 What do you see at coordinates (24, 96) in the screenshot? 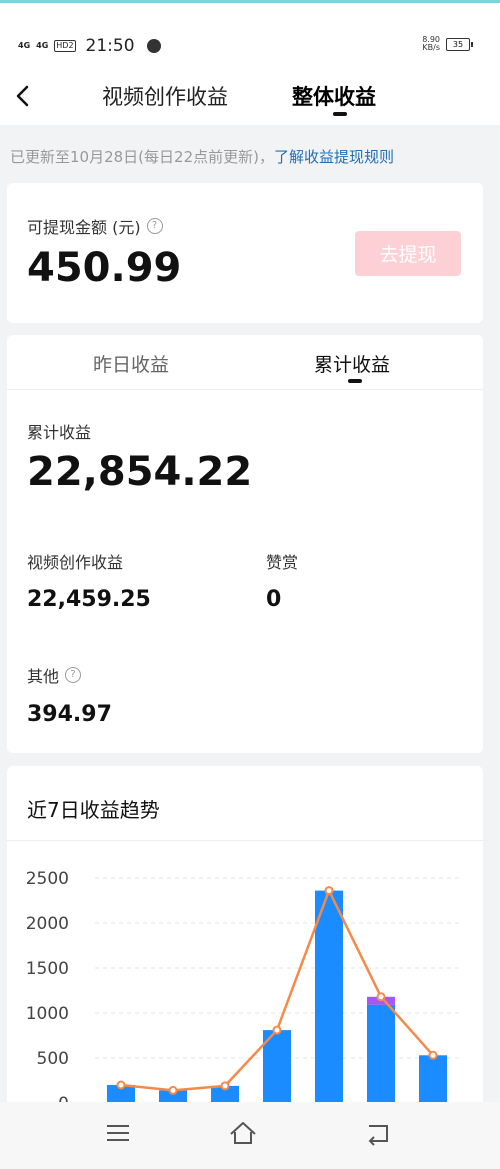
I see `chevron-left-icon` at bounding box center [24, 96].